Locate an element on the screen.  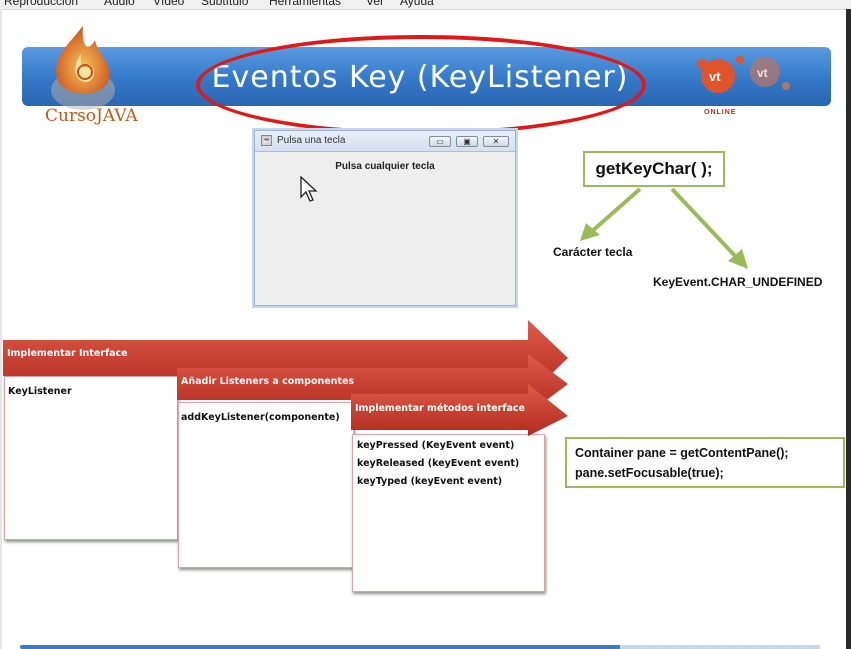
window-body-label: Pulsa cualquier tecla is located at coordinates (385, 166).